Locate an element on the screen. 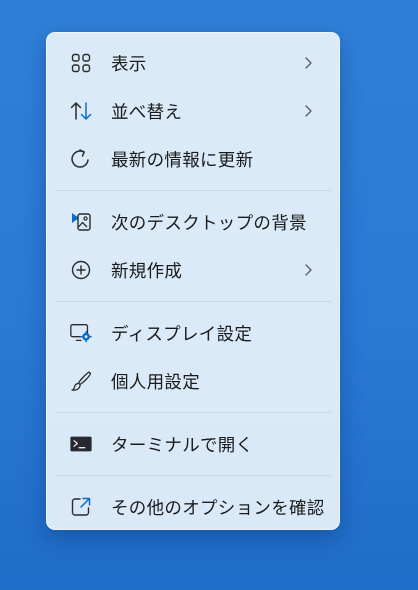 Image resolution: width=418 pixels, height=590 pixels. new-plus-icon is located at coordinates (81, 270).